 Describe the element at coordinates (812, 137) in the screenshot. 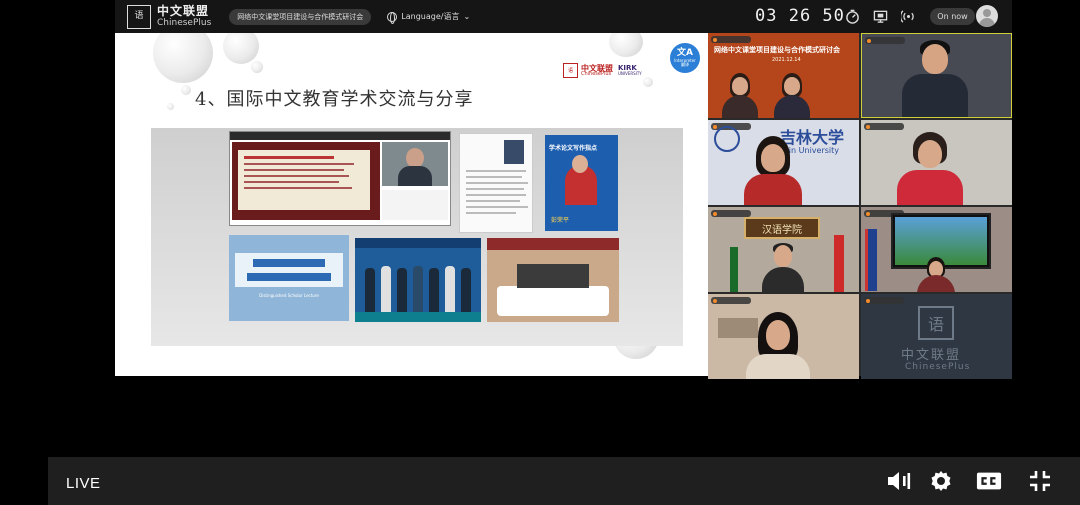

I see `jilin-backdrop-cn: 吉林大学` at that location.